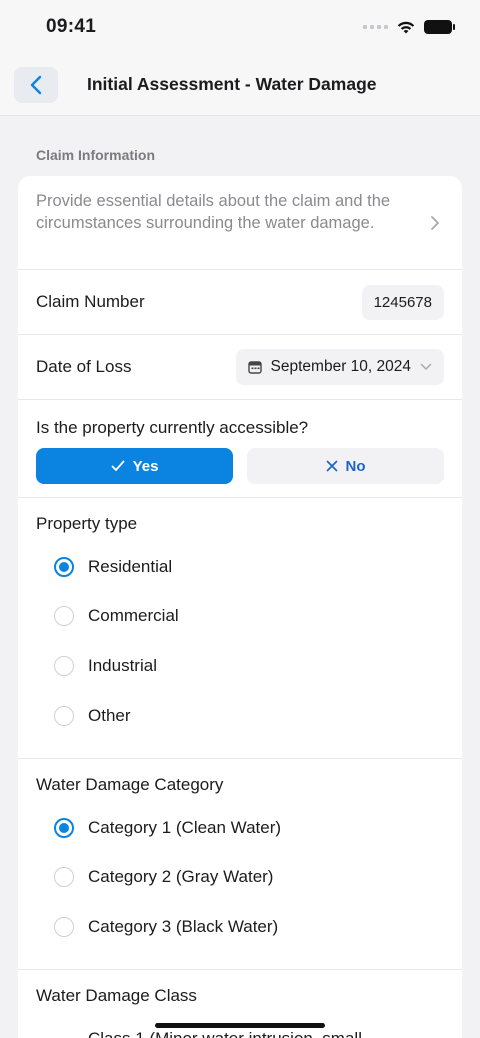  I want to click on damage-class-group: Water Damage Class, so click(240, 996).